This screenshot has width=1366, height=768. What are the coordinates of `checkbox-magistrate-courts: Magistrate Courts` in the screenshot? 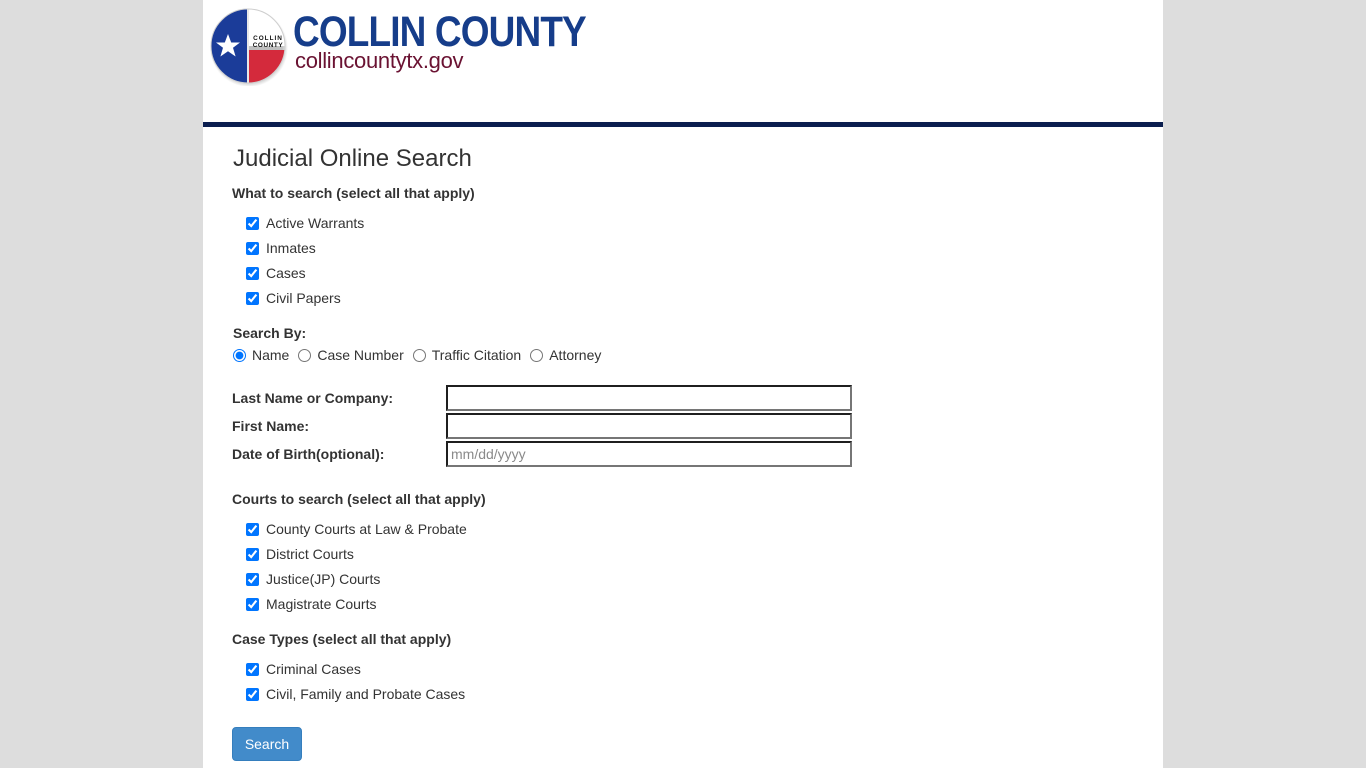 It's located at (311, 604).